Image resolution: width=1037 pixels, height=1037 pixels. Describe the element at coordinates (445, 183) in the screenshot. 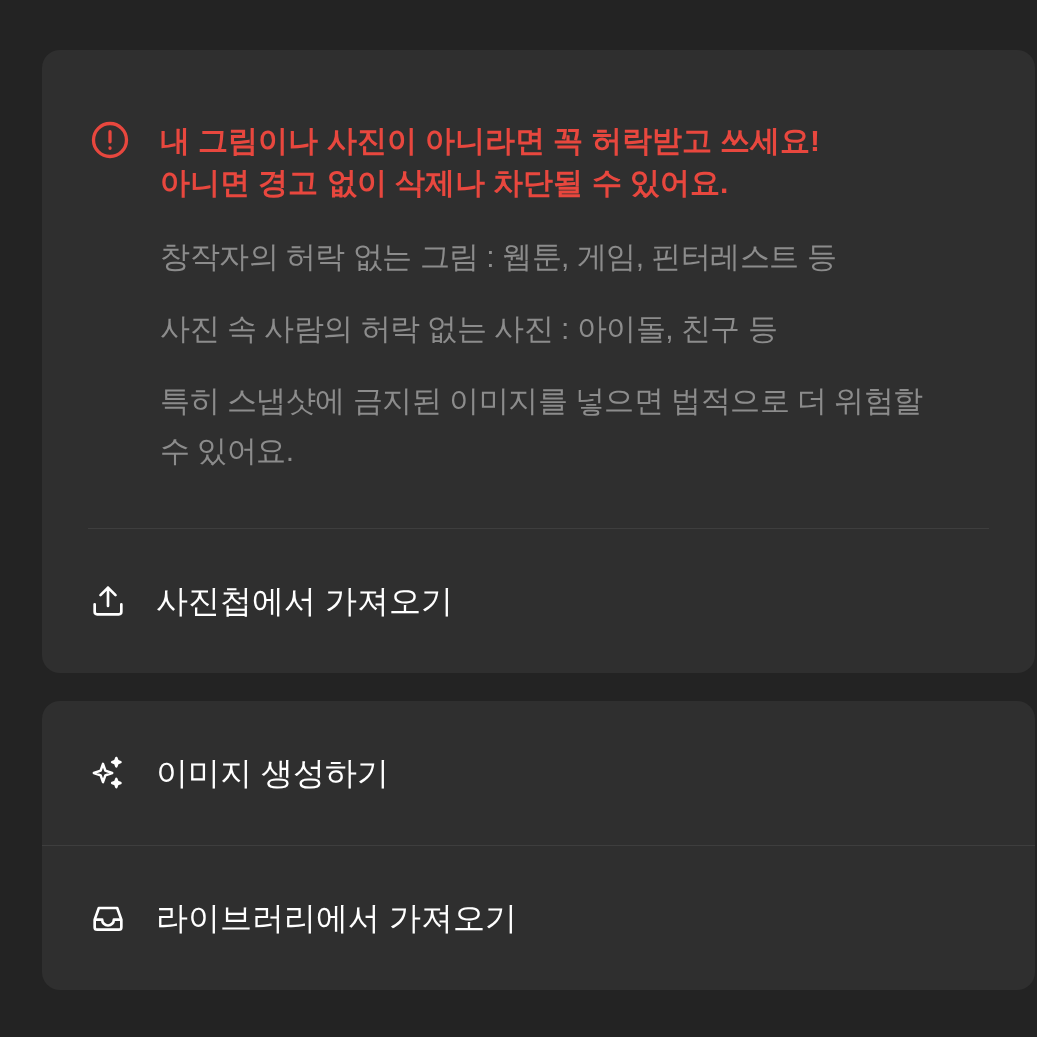

I see `warning-title: 아니면 경고 없이 삭제나 차단될 수 있어요.` at that location.